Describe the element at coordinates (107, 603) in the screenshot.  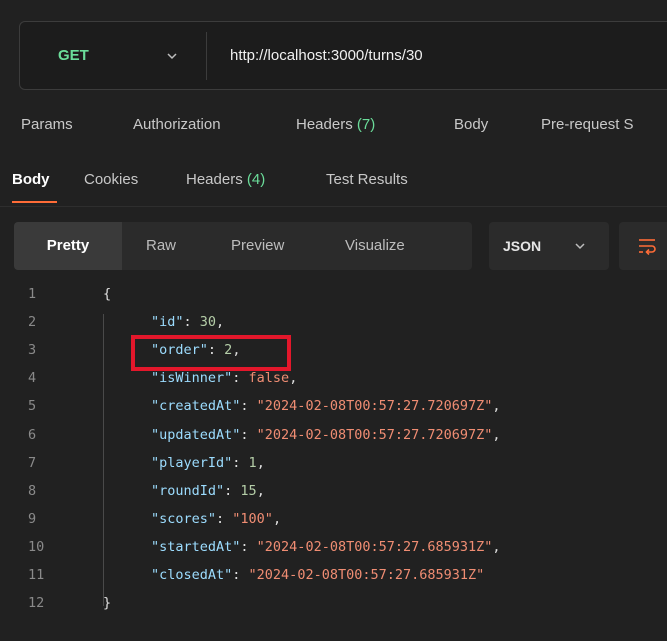
I see `code-text: }` at that location.